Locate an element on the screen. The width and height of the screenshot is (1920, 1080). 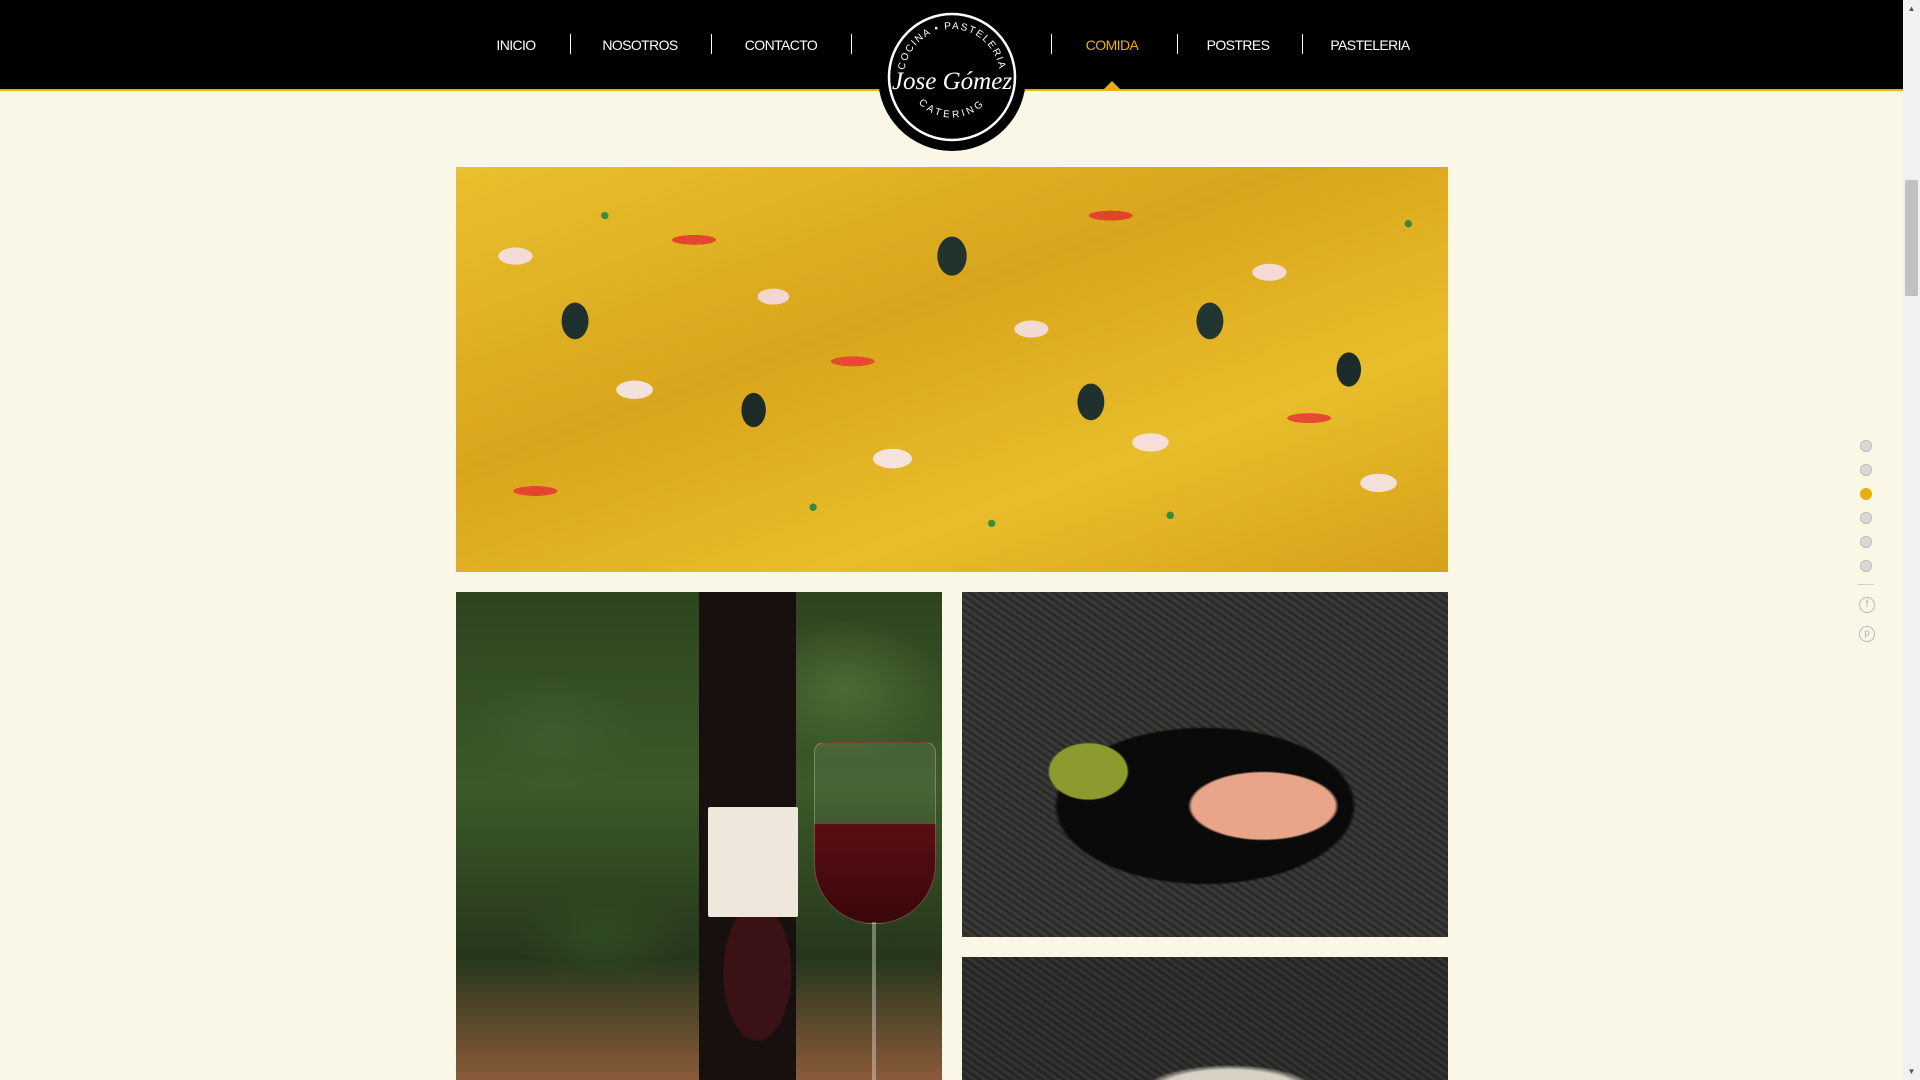
brand-logo: COCINA • PASTELERIA Jose Gómez CATERING is located at coordinates (952, 77).